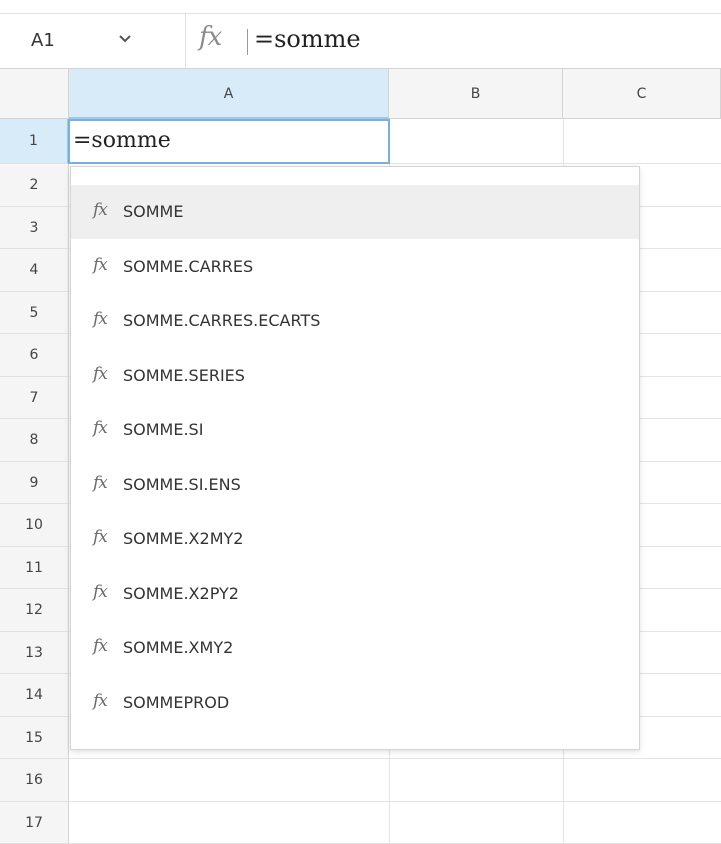 This screenshot has height=844, width=721. I want to click on row-header-15: 15, so click(34, 738).